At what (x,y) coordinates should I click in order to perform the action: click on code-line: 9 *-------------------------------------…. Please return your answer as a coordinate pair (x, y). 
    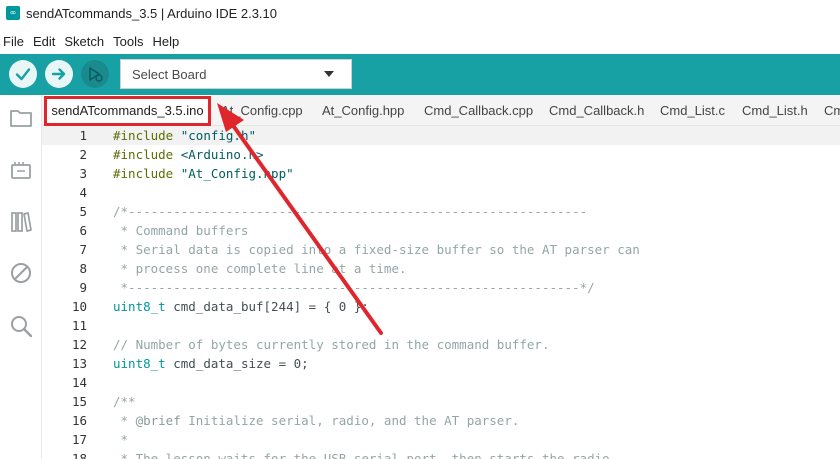
    Looking at the image, I should click on (441, 287).